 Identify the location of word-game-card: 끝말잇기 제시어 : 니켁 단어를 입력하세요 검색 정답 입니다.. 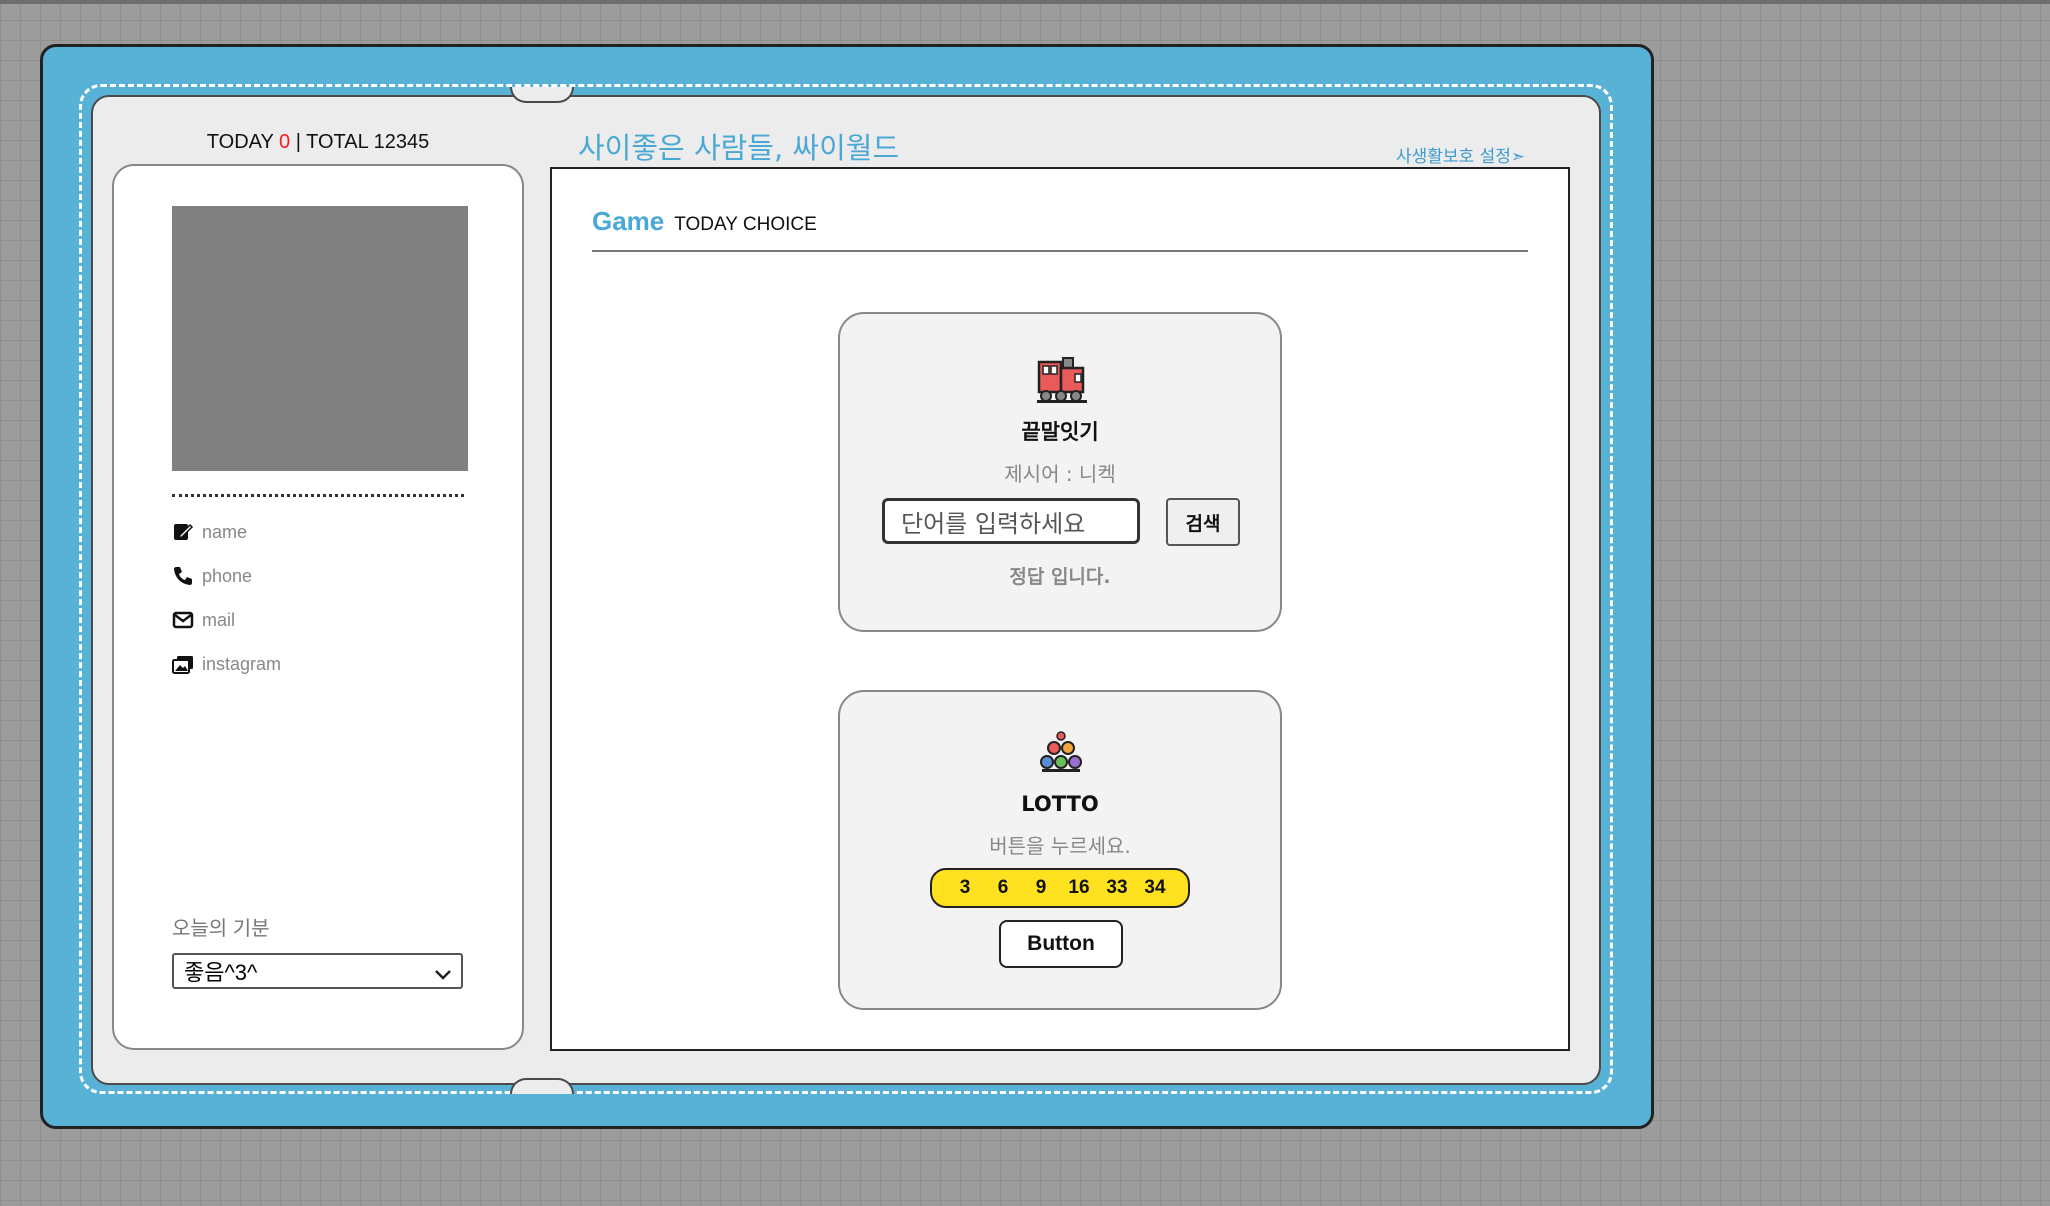
(1060, 472).